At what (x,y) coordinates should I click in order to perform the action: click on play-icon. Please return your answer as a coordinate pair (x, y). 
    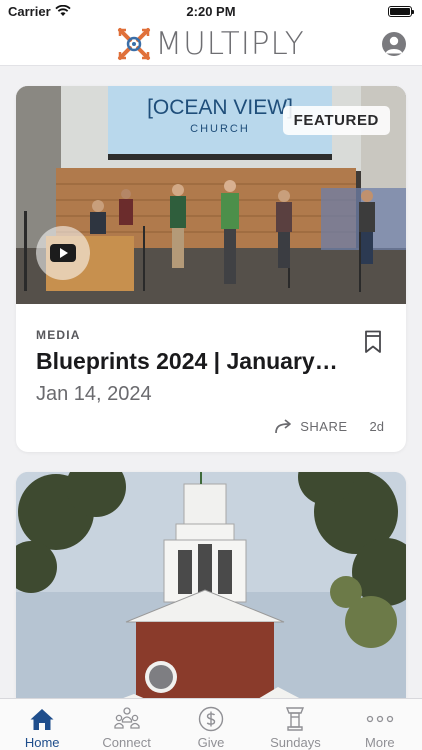
    Looking at the image, I should click on (63, 253).